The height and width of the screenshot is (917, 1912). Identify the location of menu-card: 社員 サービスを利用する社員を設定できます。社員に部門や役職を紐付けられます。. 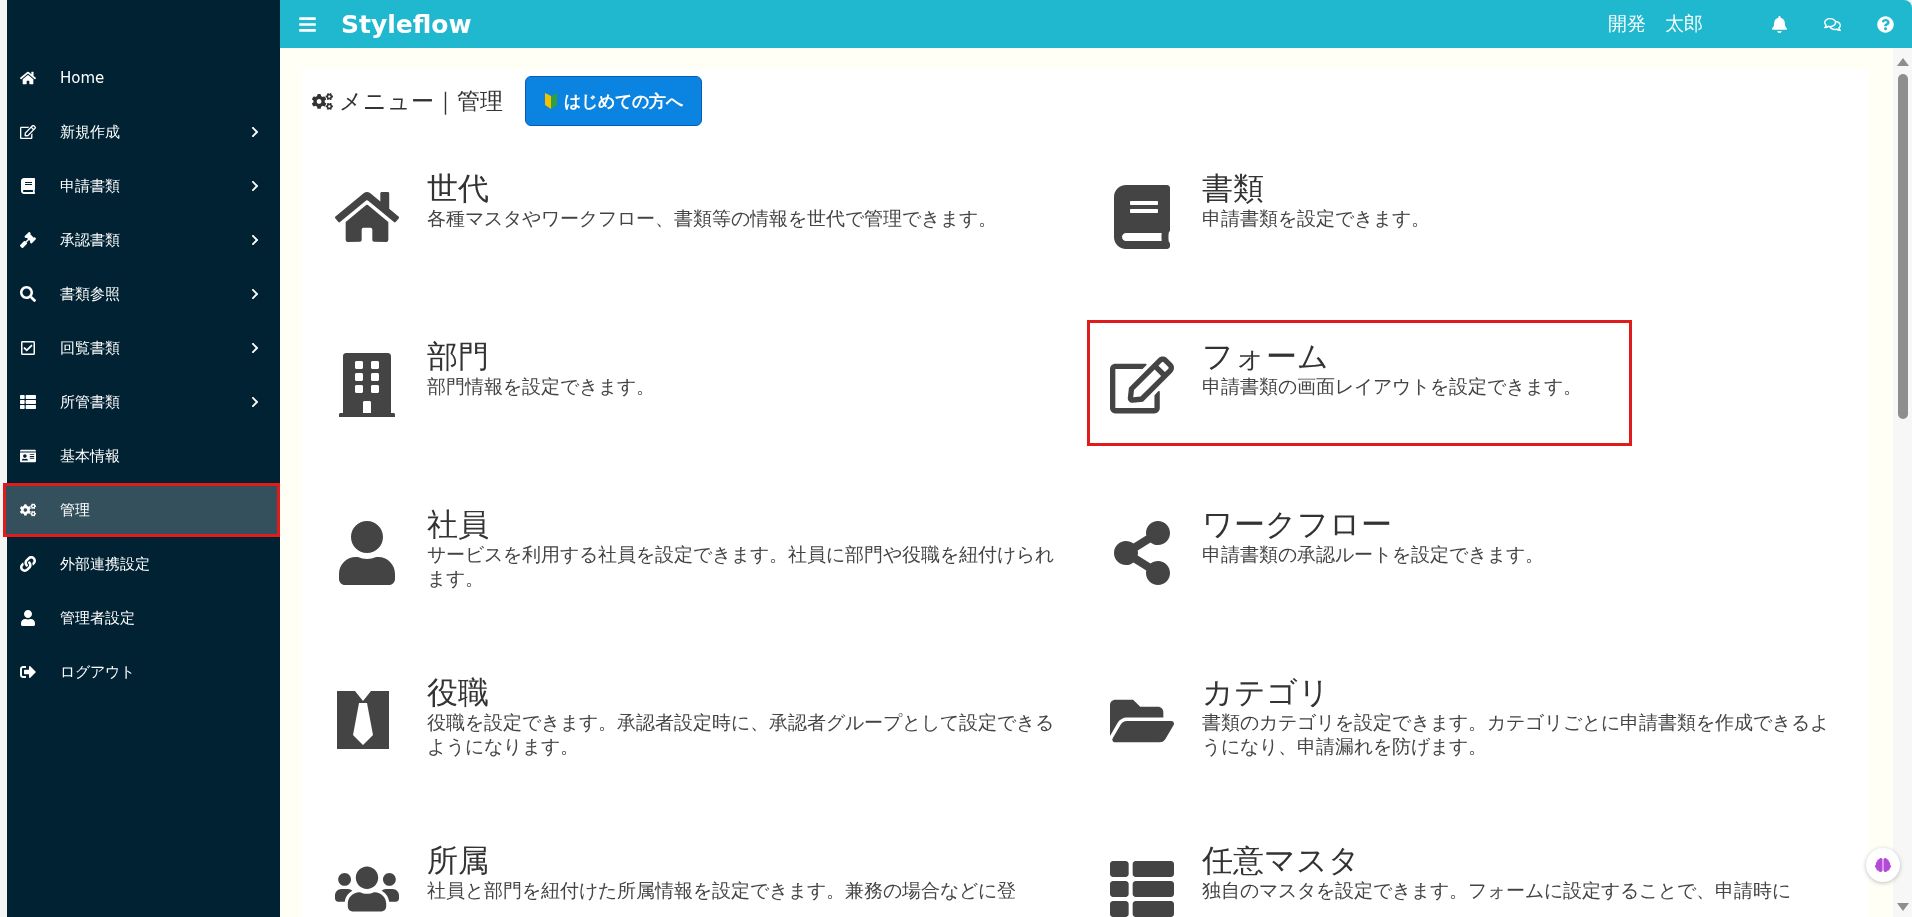
(692, 551).